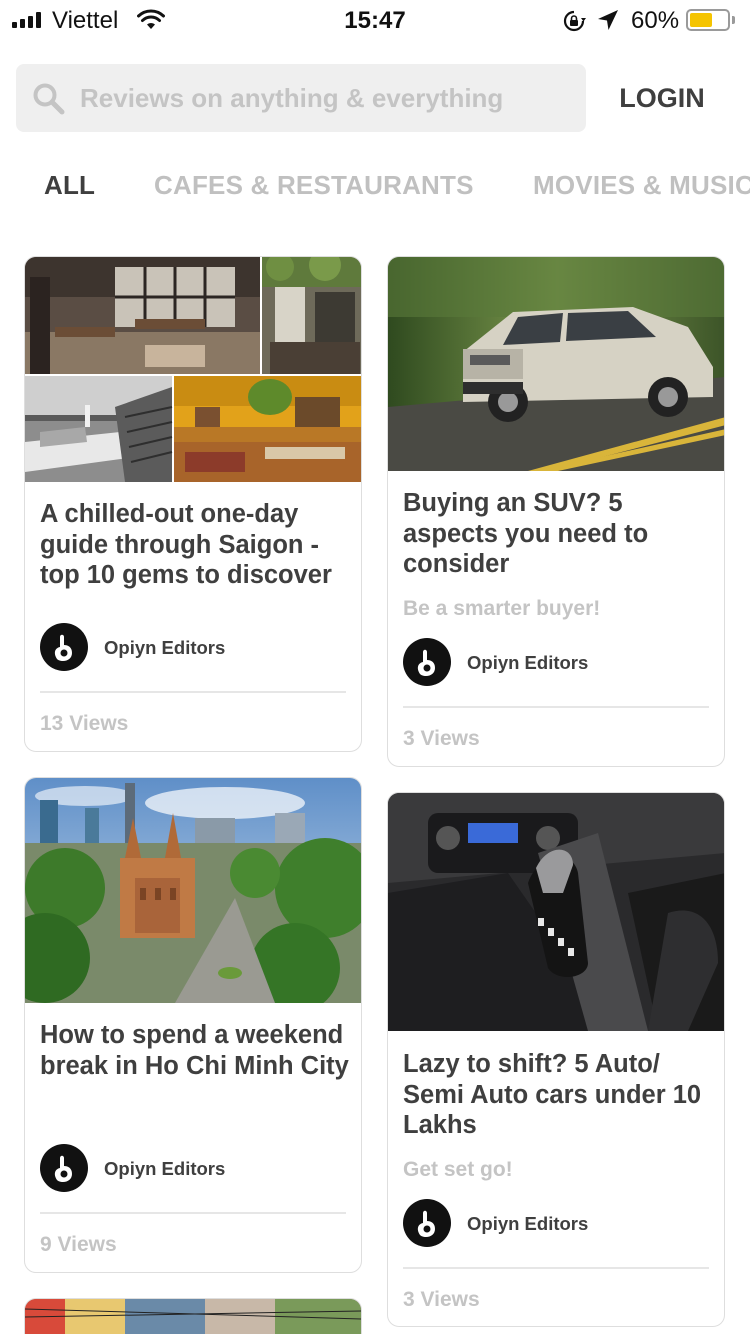 The image size is (750, 1334). Describe the element at coordinates (662, 98) in the screenshot. I see `login-button: LOGIN` at that location.